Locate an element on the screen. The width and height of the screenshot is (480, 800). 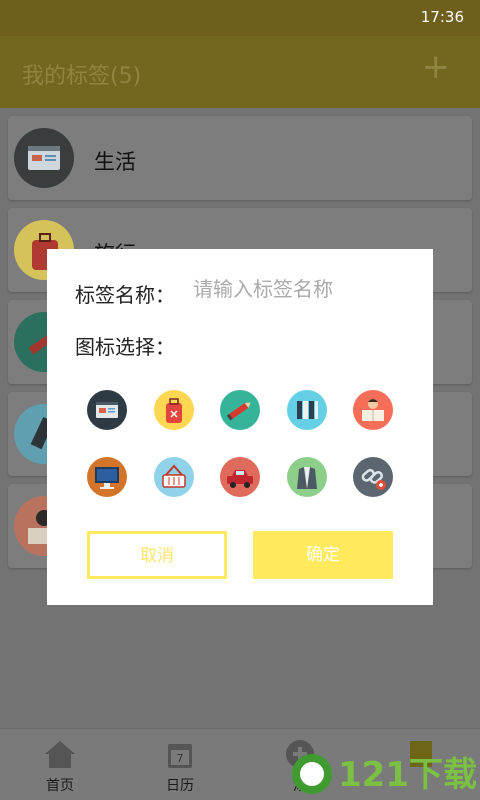
status-bar: 17:36 is located at coordinates (240, 18).